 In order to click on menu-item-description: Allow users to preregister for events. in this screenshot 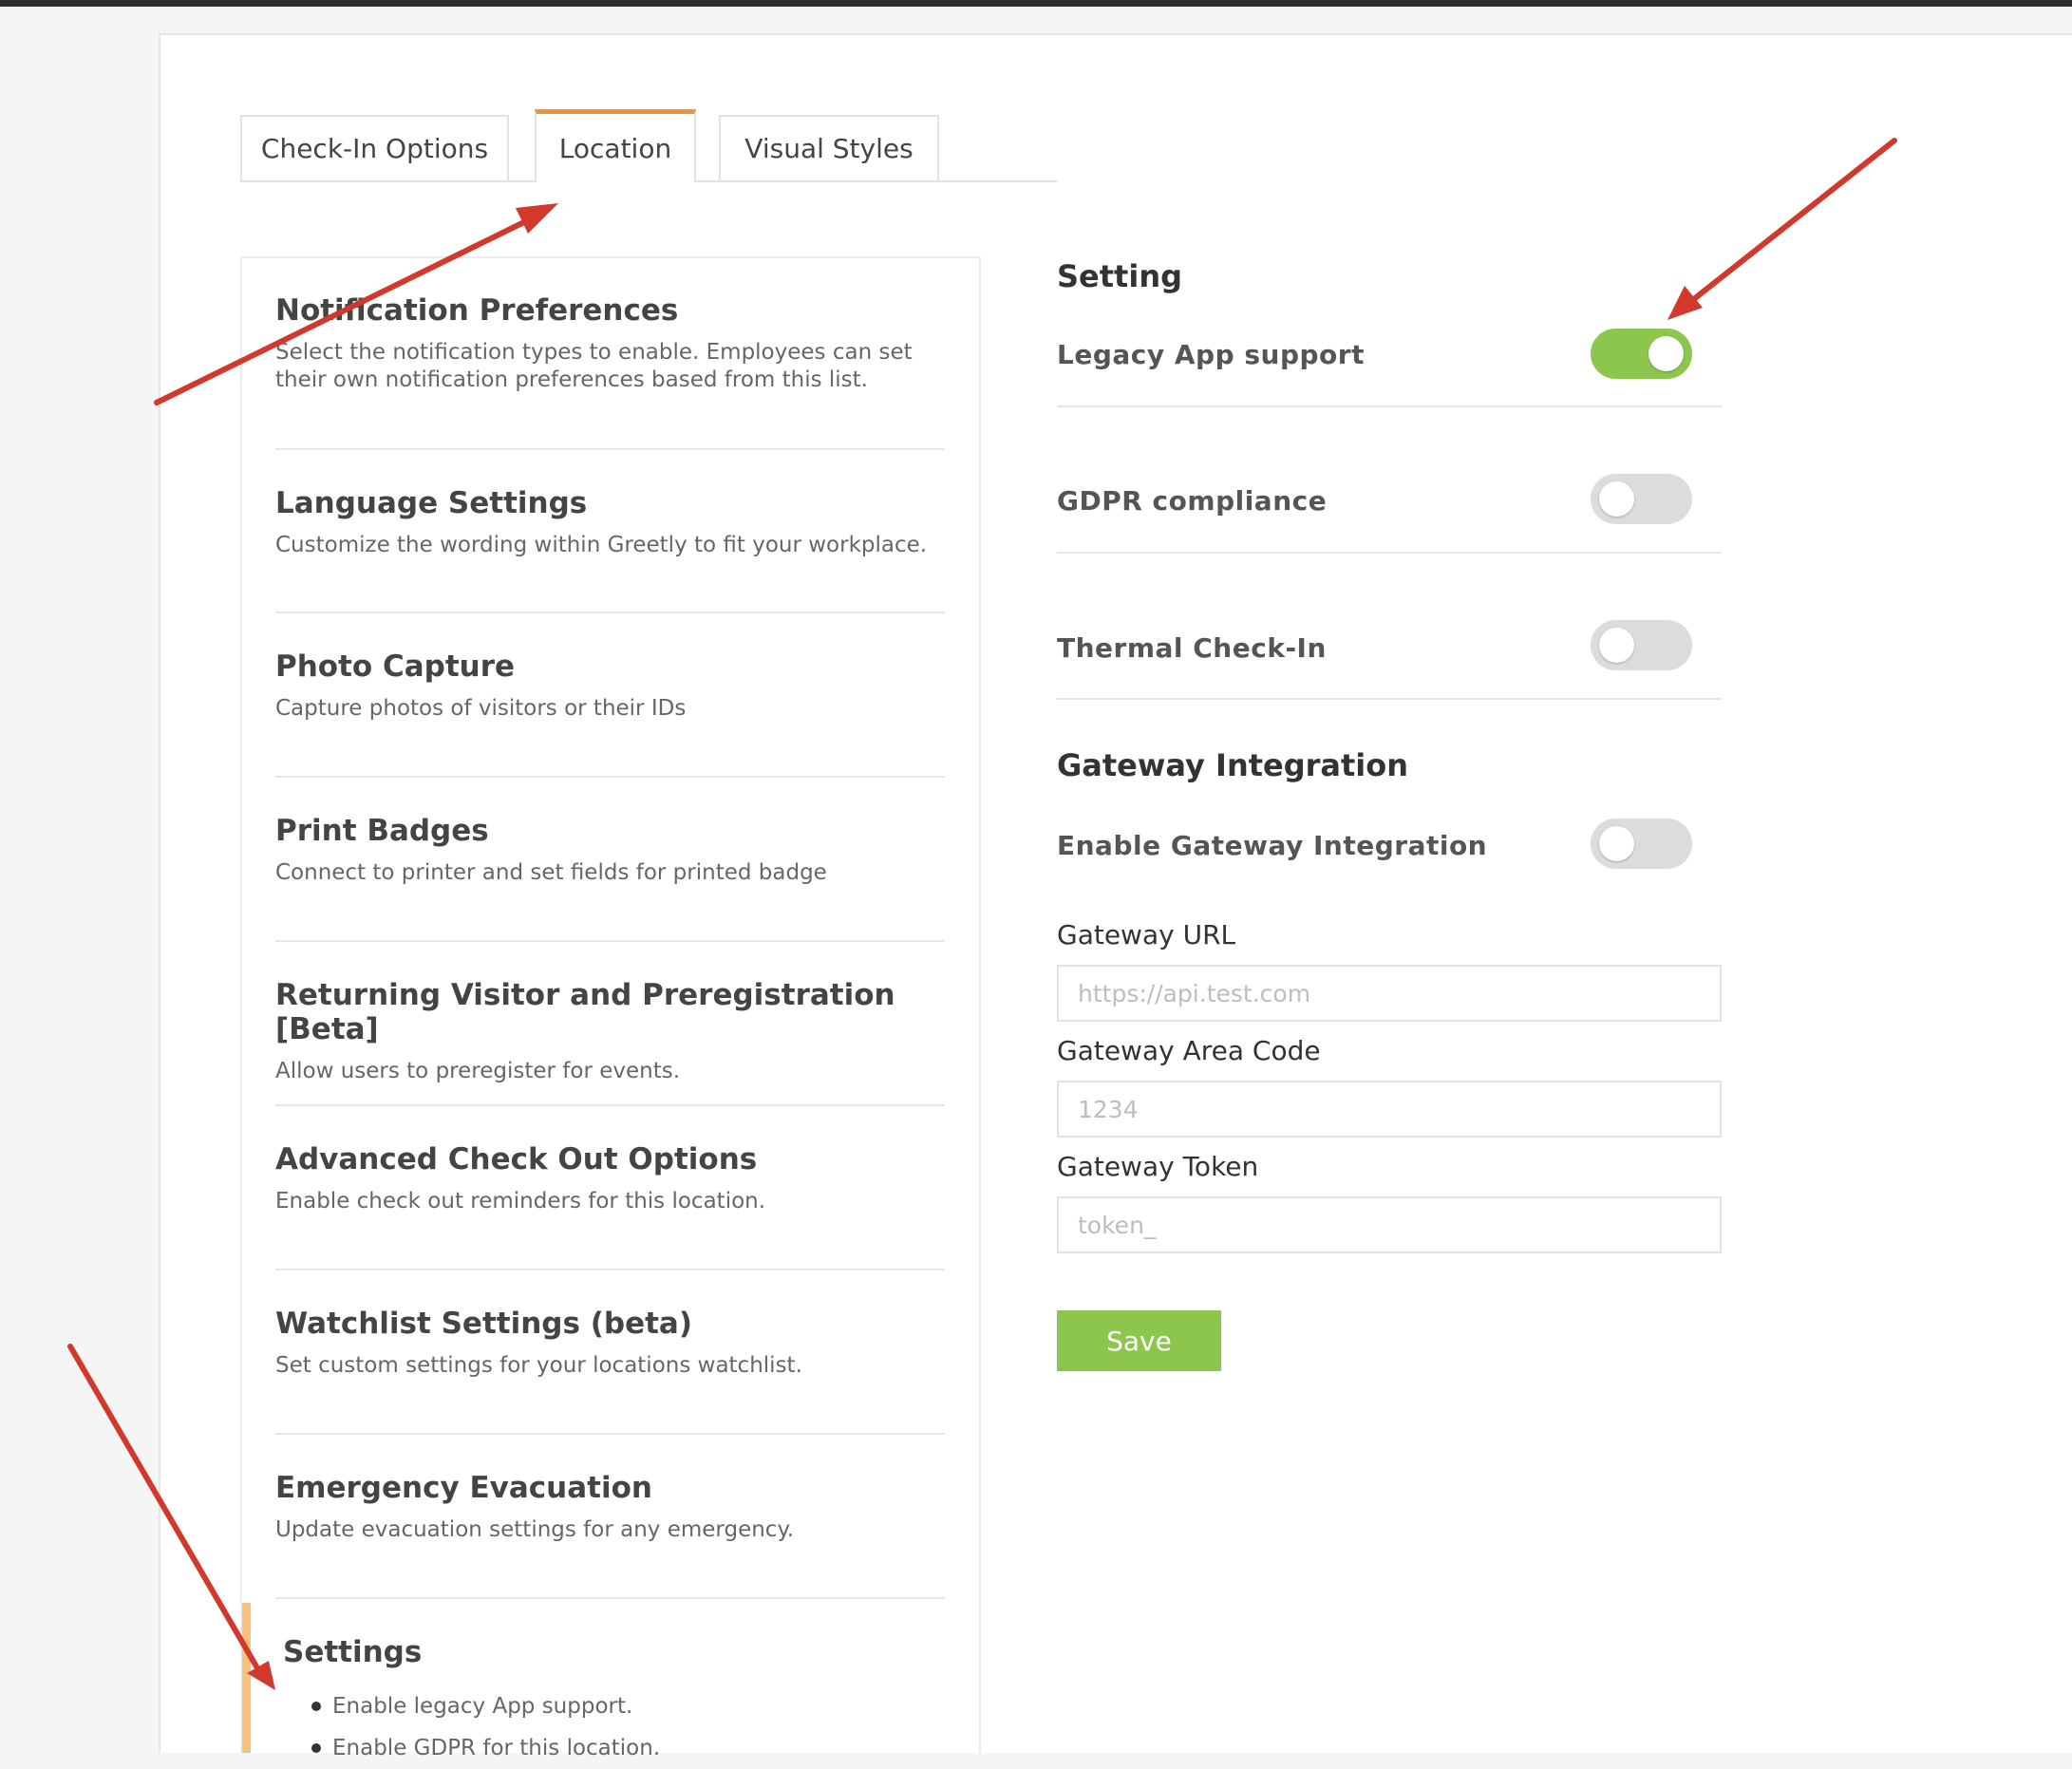, I will do `click(478, 1071)`.